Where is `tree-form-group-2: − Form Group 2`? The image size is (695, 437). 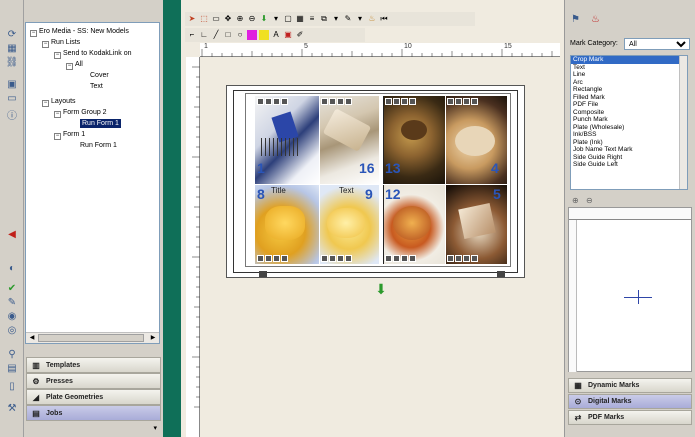 tree-form-group-2: − Form Group 2 is located at coordinates (80, 113).